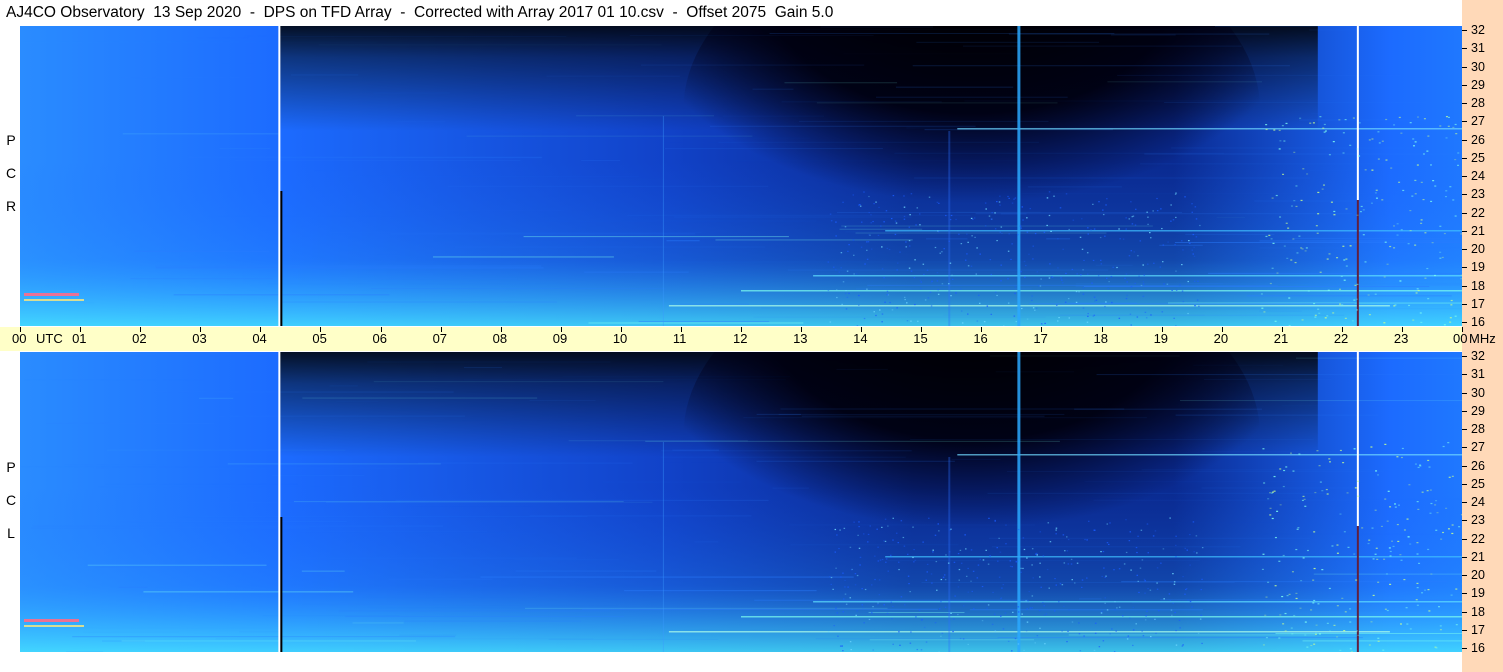 The height and width of the screenshot is (672, 1503). Describe the element at coordinates (920, 338) in the screenshot. I see `time-tick-label: 15` at that location.